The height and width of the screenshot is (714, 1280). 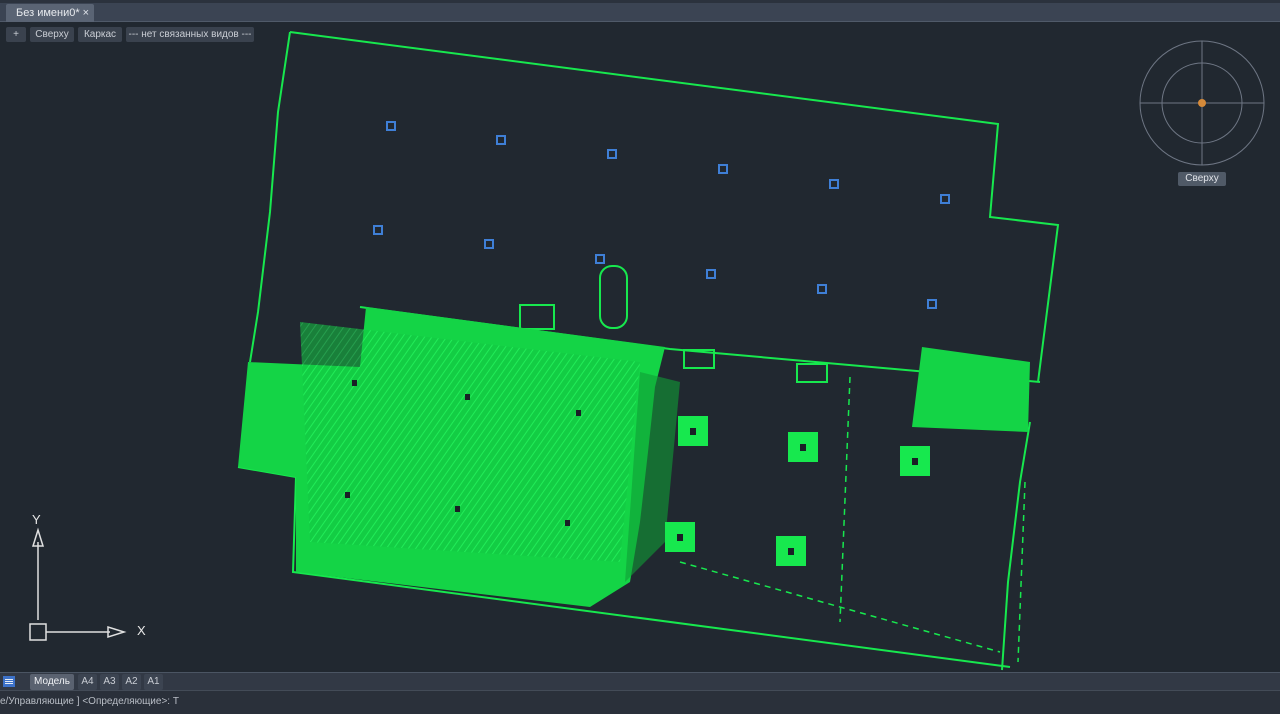 What do you see at coordinates (52, 682) in the screenshot?
I see `tab-model: Модель` at bounding box center [52, 682].